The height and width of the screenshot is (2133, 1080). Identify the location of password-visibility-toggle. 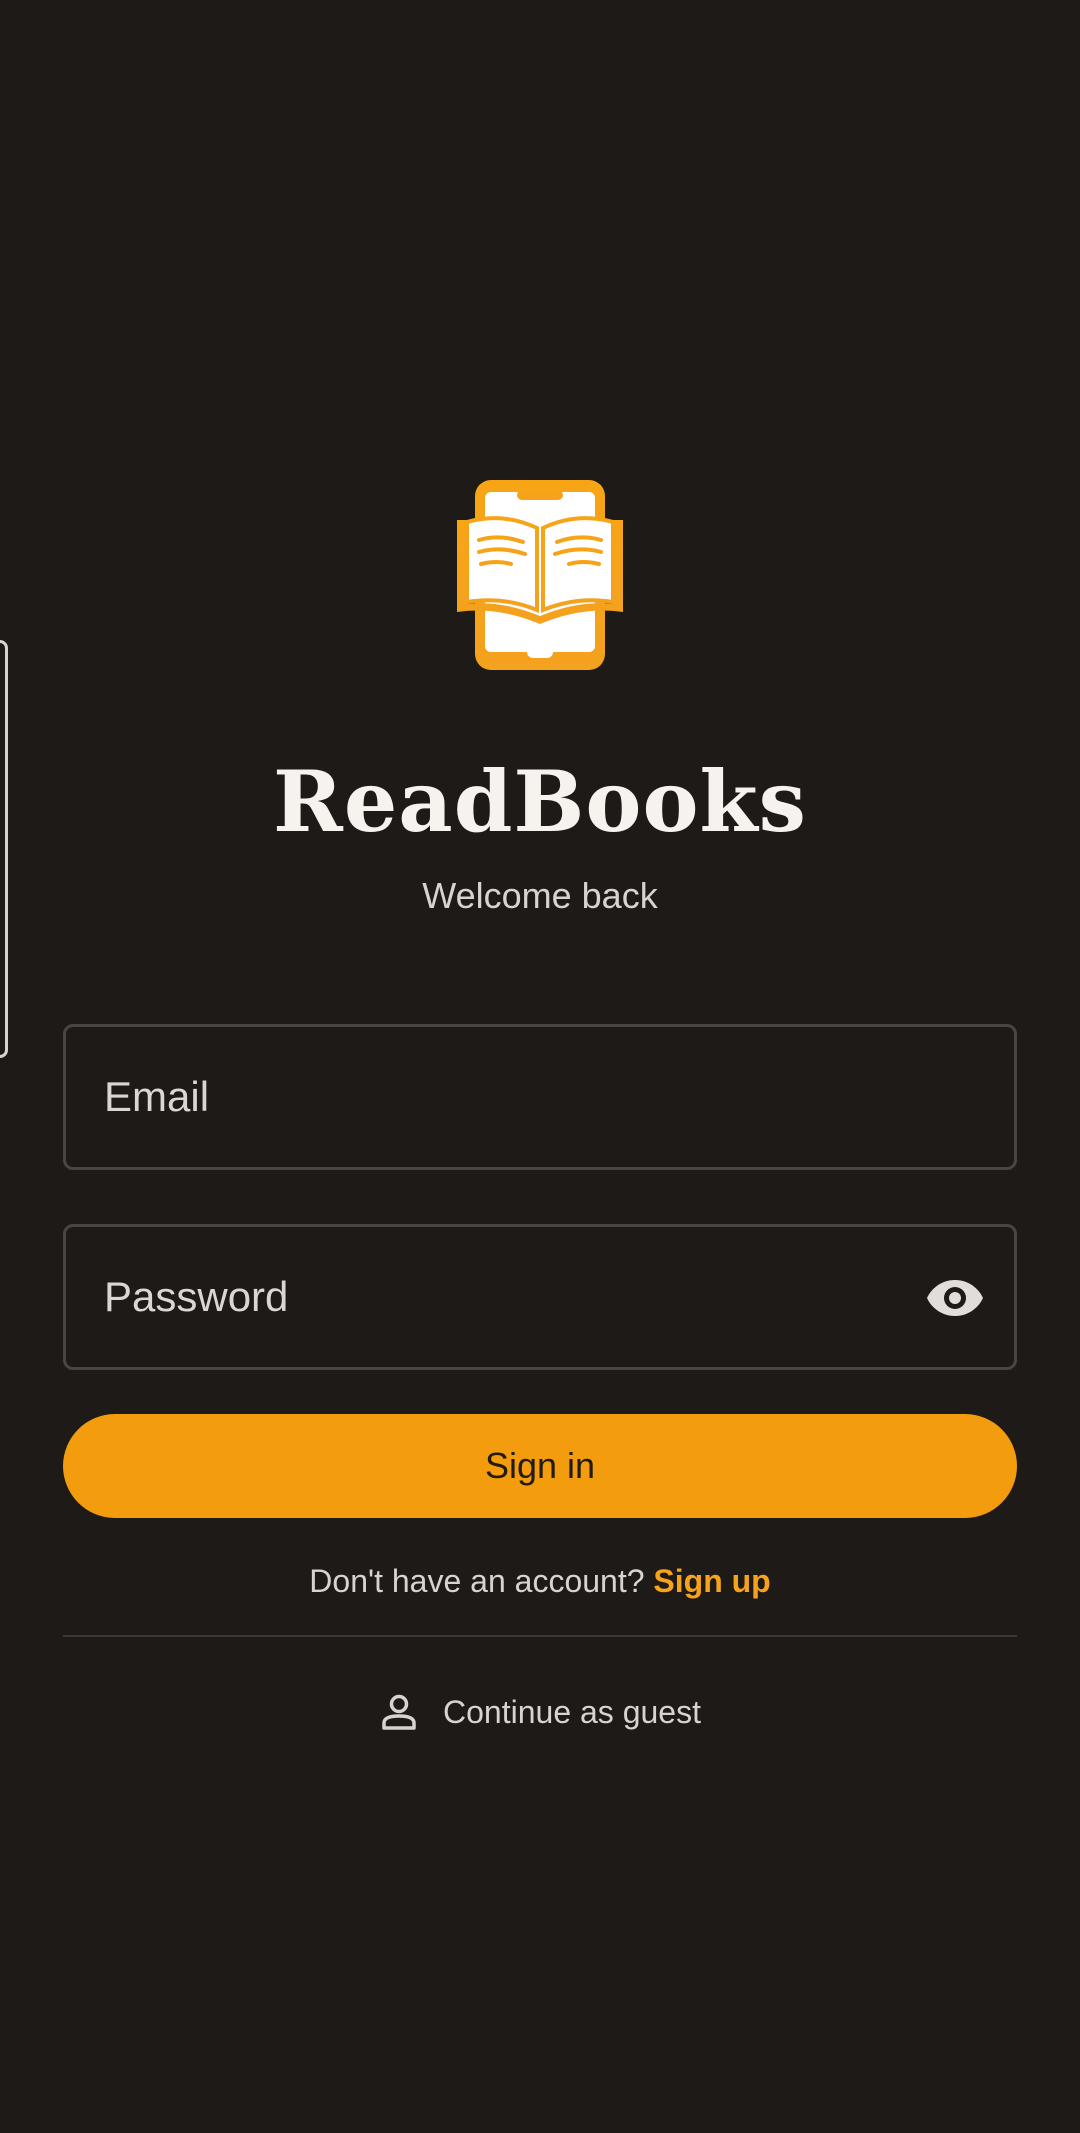
(955, 1298).